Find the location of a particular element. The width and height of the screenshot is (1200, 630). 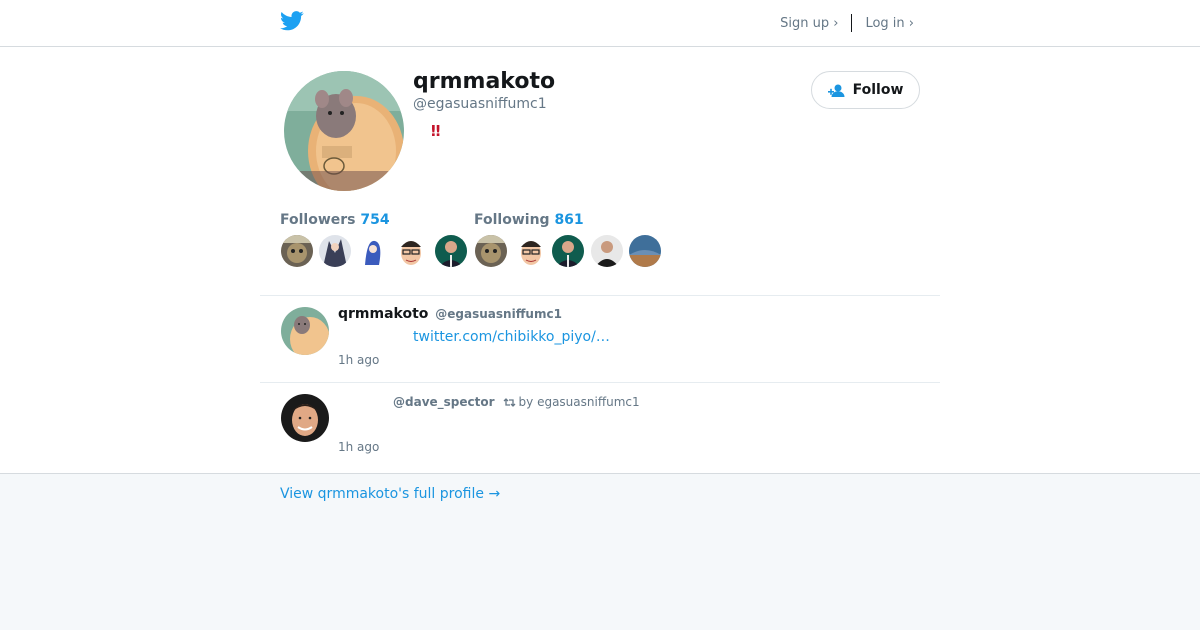

mention-link: @dave_spector is located at coordinates (444, 402).